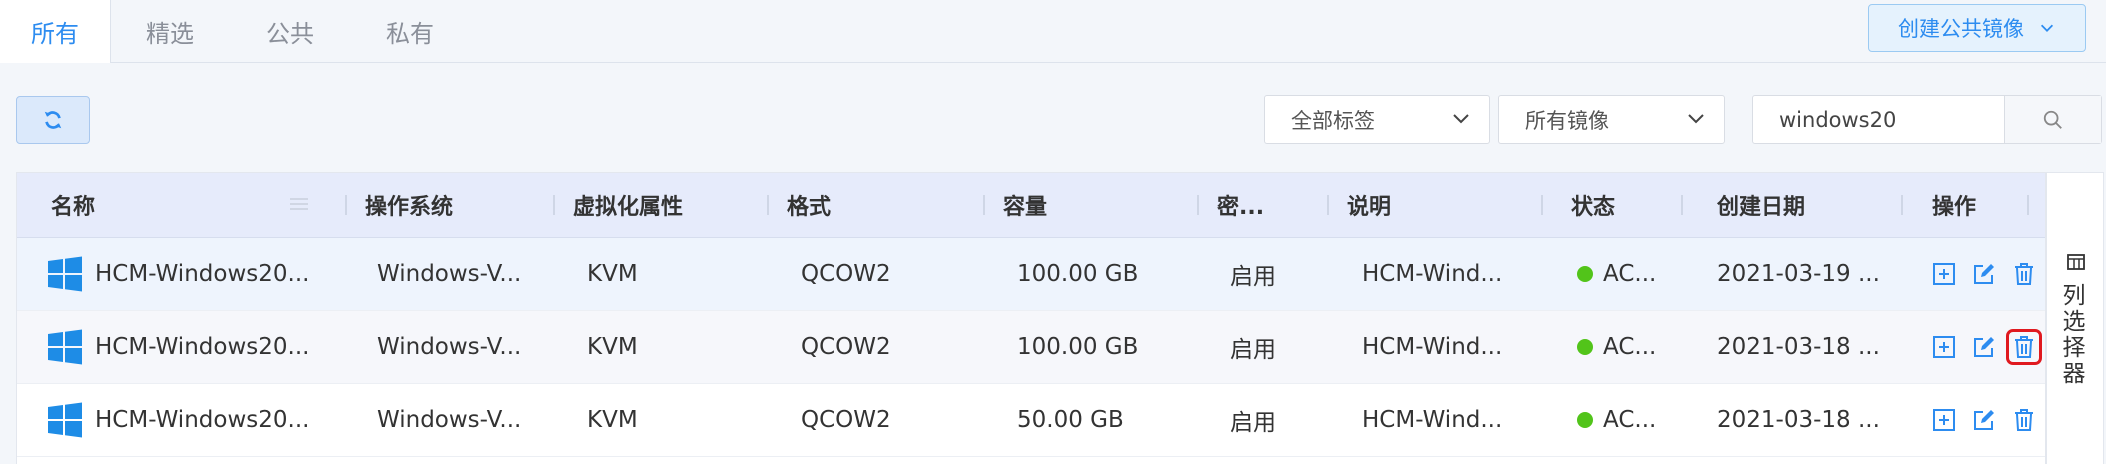  I want to click on tab-label: 所有, so click(55, 34).